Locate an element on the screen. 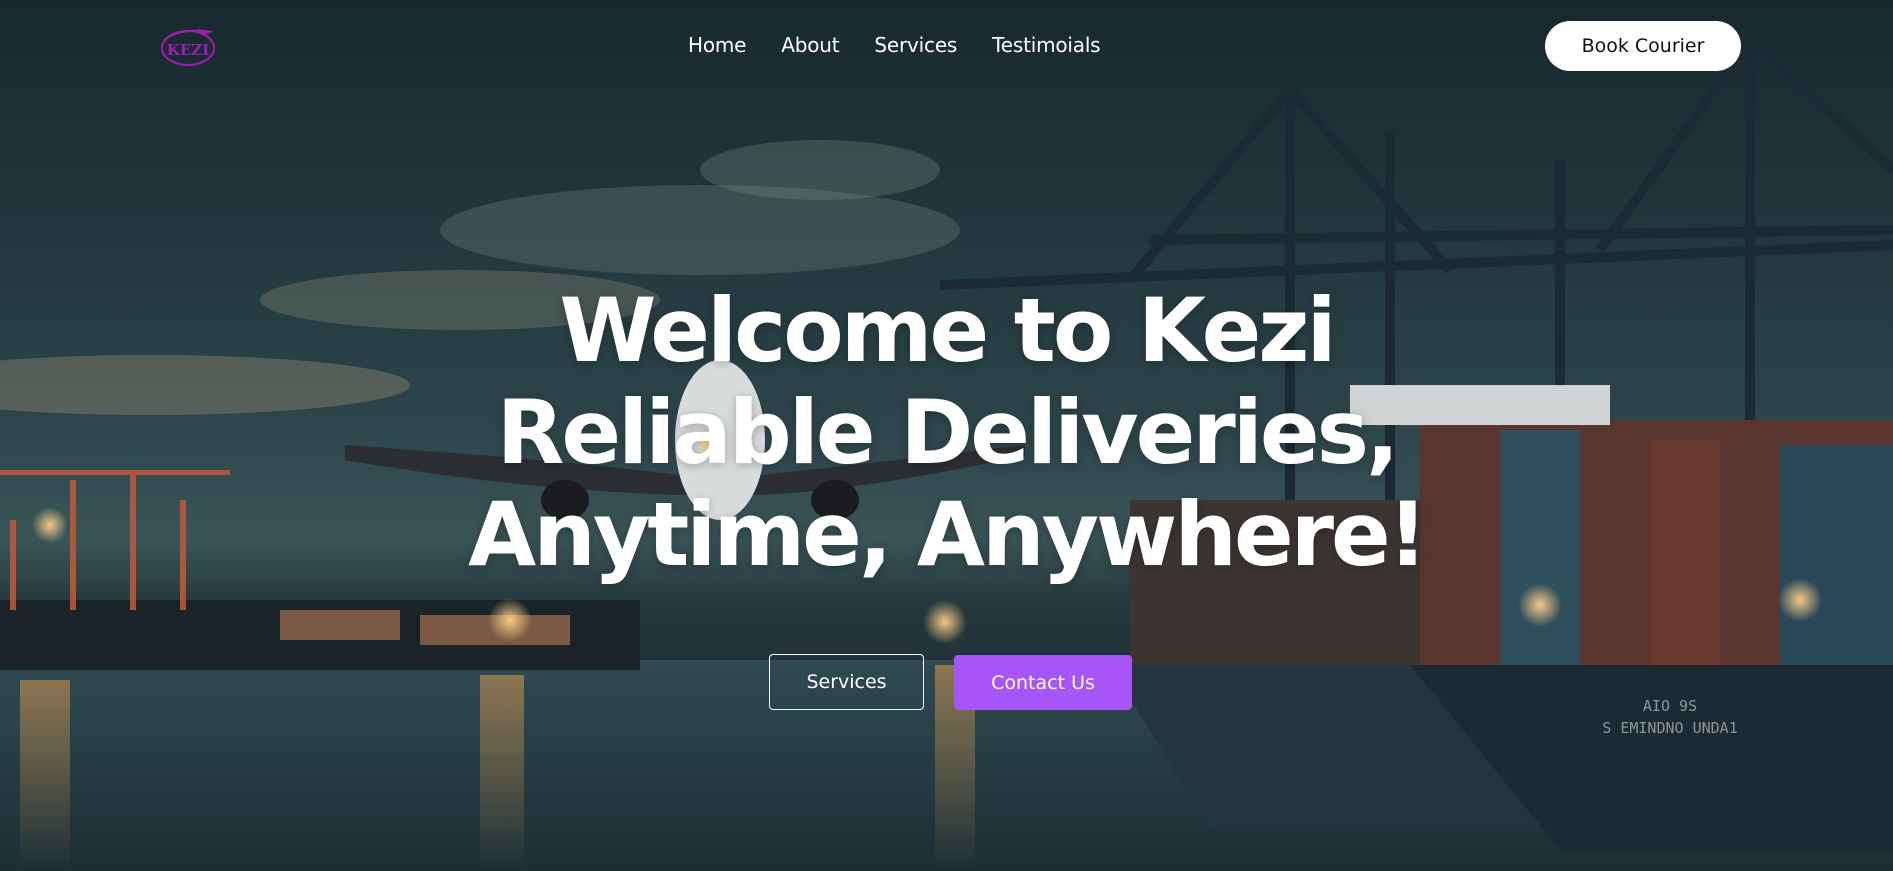  headline-line-2: Reliable Deliveries, is located at coordinates (948, 432).